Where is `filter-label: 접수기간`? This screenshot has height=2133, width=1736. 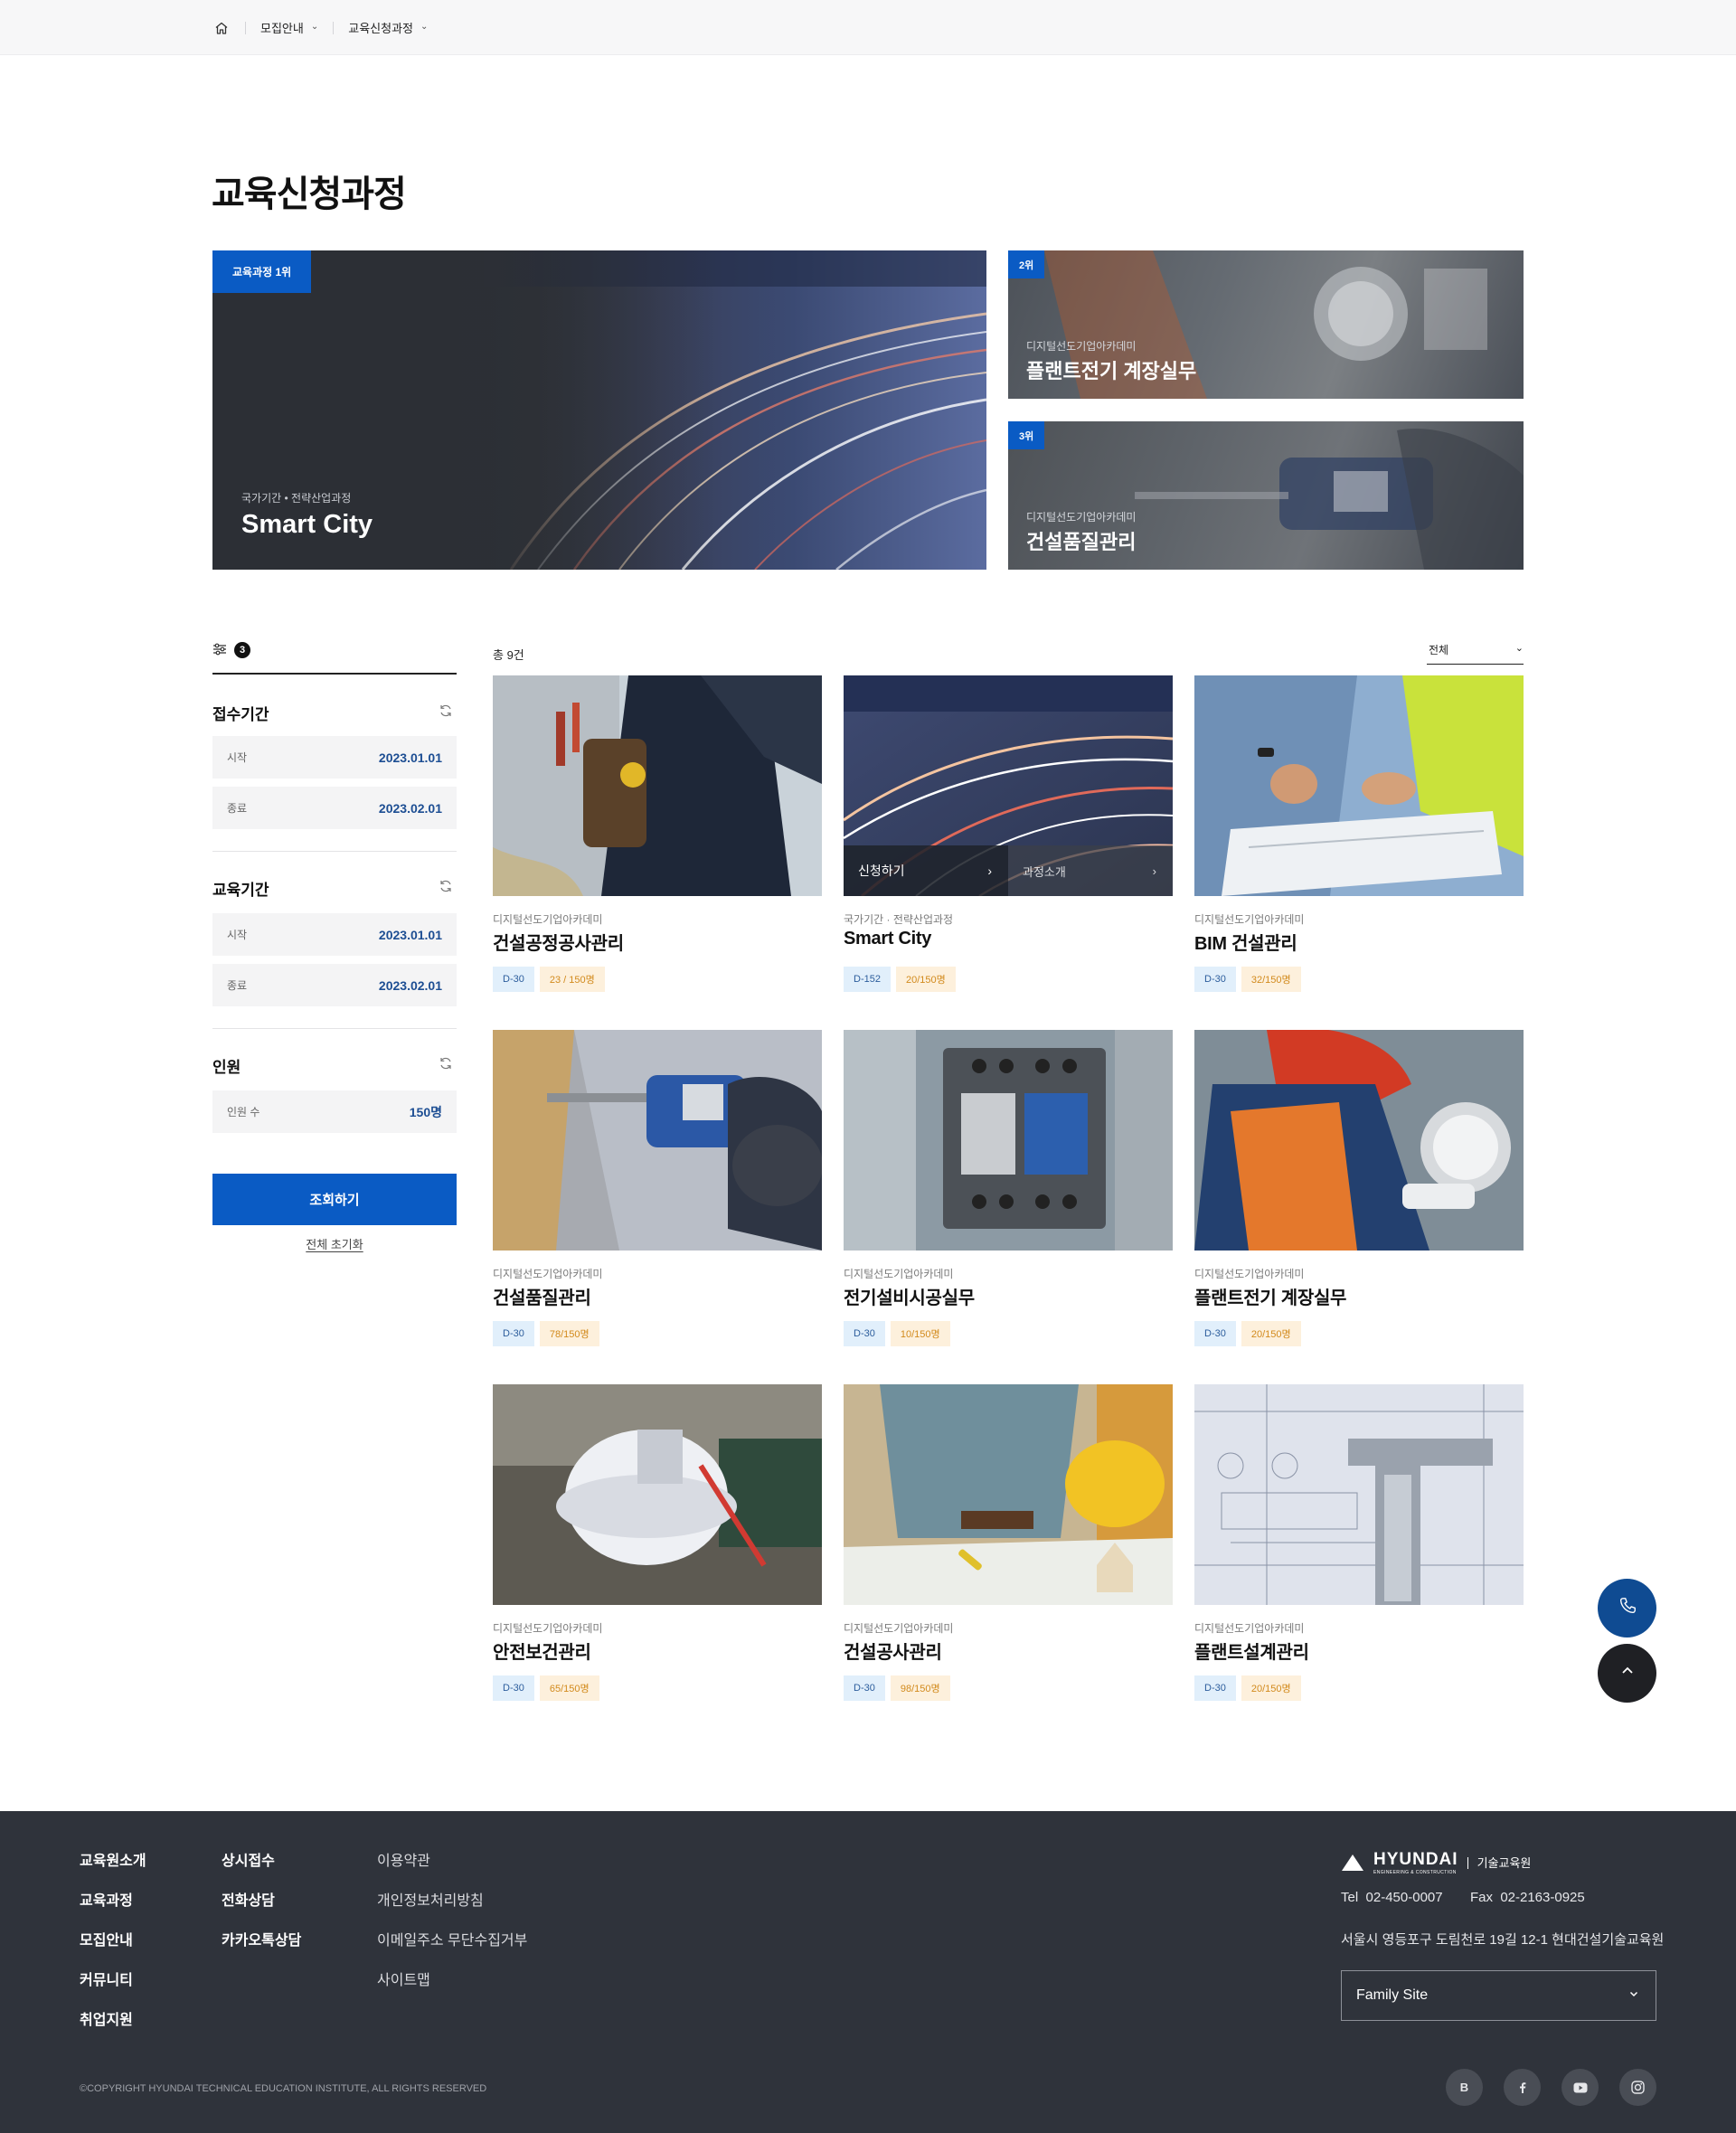 filter-label: 접수기간 is located at coordinates (240, 714).